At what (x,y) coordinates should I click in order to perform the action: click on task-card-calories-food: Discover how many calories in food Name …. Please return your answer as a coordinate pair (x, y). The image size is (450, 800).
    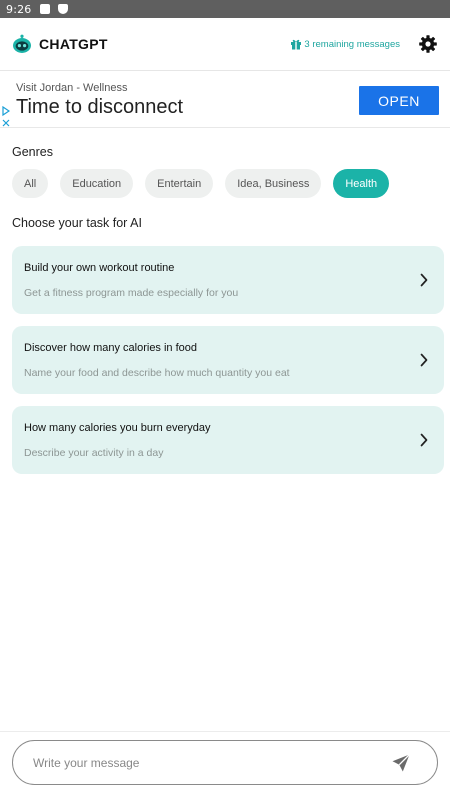
    Looking at the image, I should click on (228, 360).